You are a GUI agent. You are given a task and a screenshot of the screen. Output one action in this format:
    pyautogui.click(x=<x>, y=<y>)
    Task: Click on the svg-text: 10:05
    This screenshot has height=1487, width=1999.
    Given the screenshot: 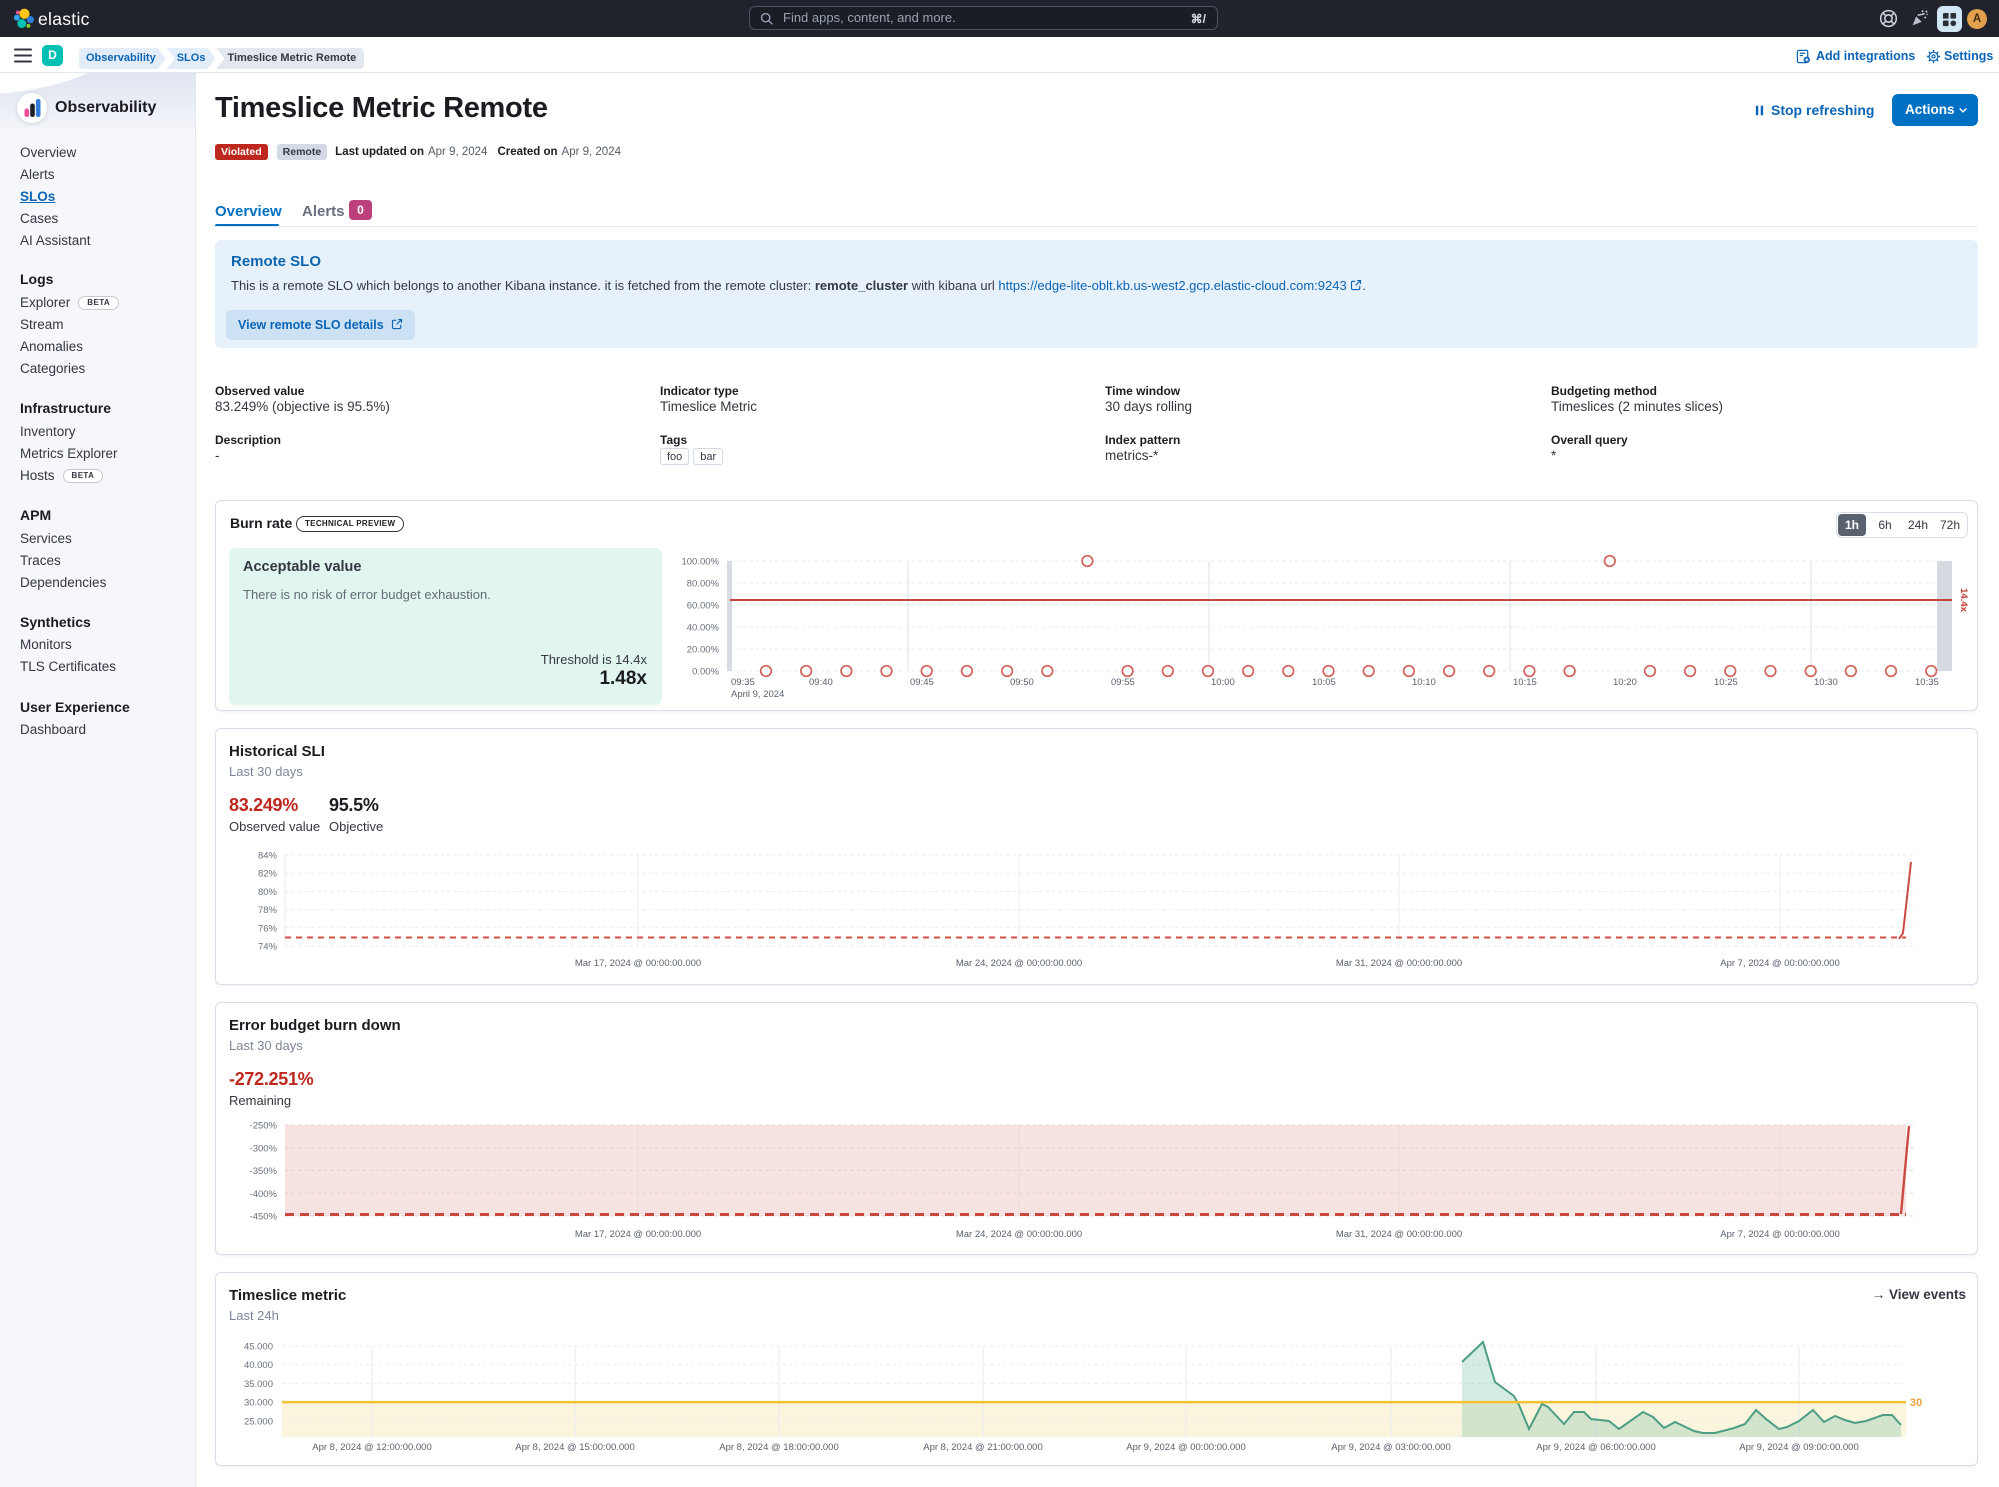 What is the action you would take?
    pyautogui.click(x=1324, y=682)
    